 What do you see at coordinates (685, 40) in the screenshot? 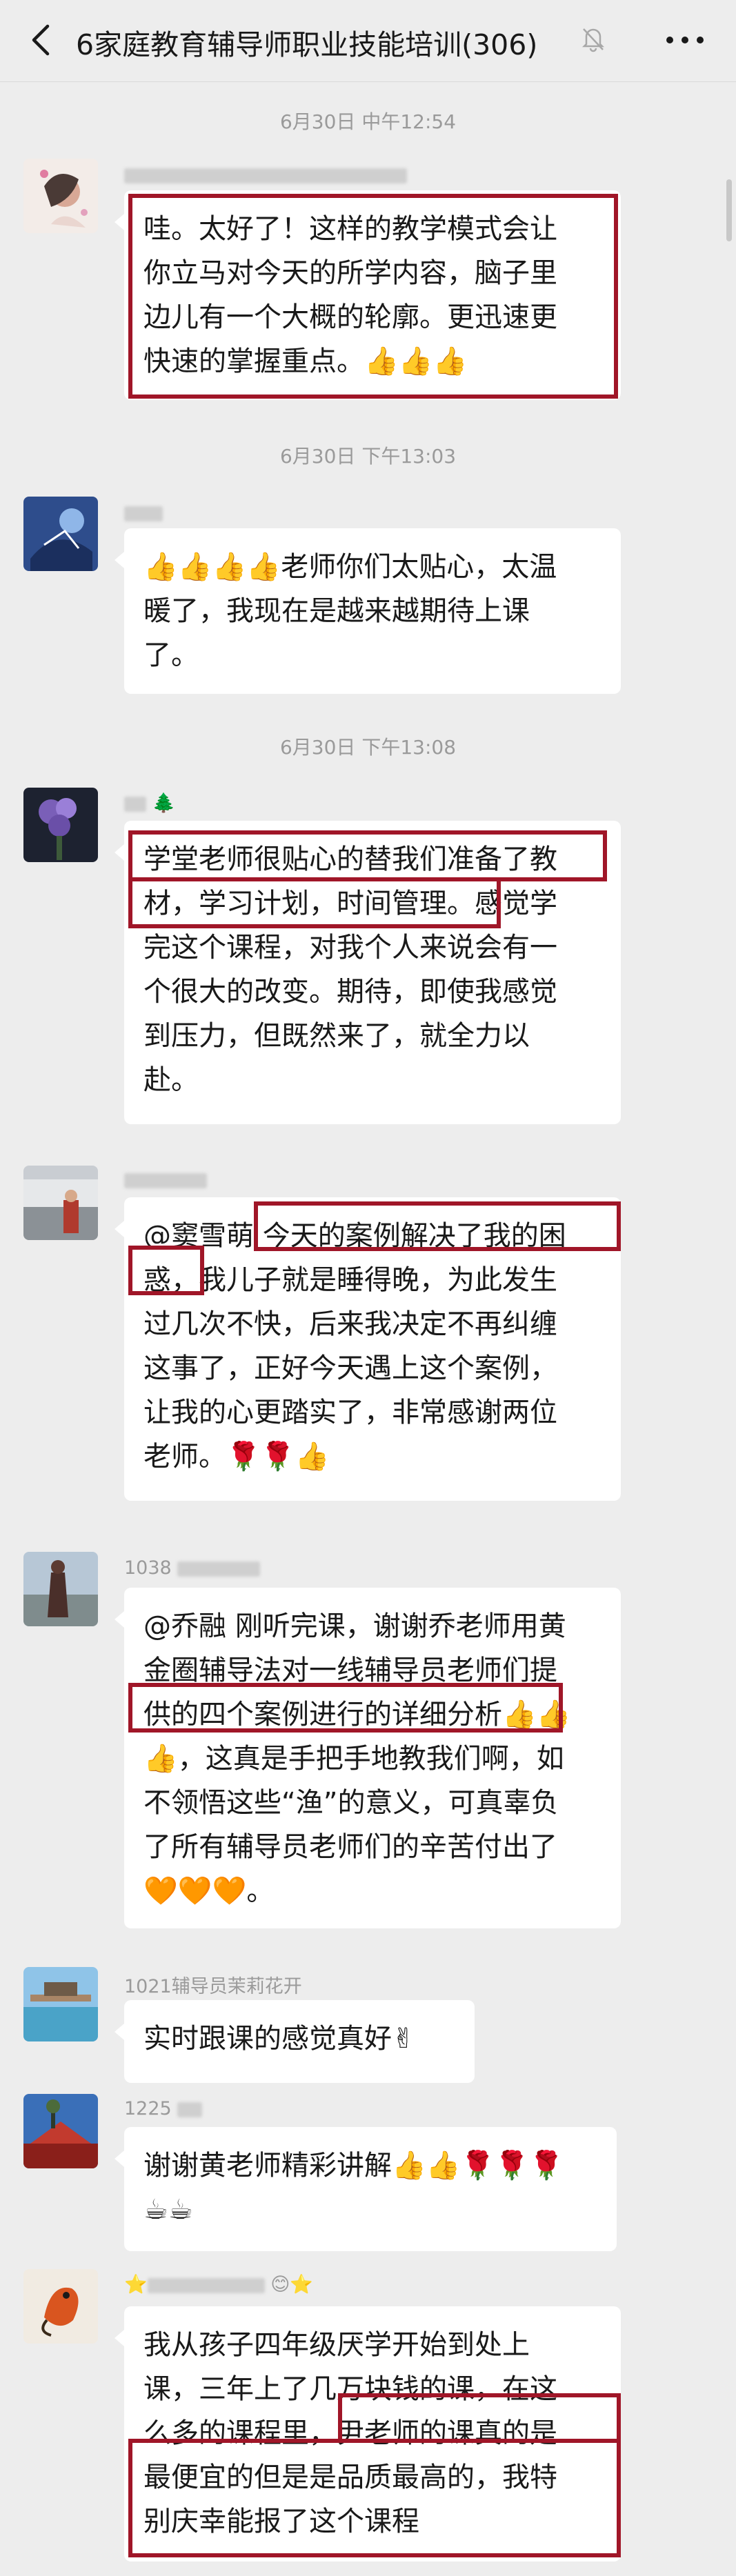
I see `ellipsis-icon` at bounding box center [685, 40].